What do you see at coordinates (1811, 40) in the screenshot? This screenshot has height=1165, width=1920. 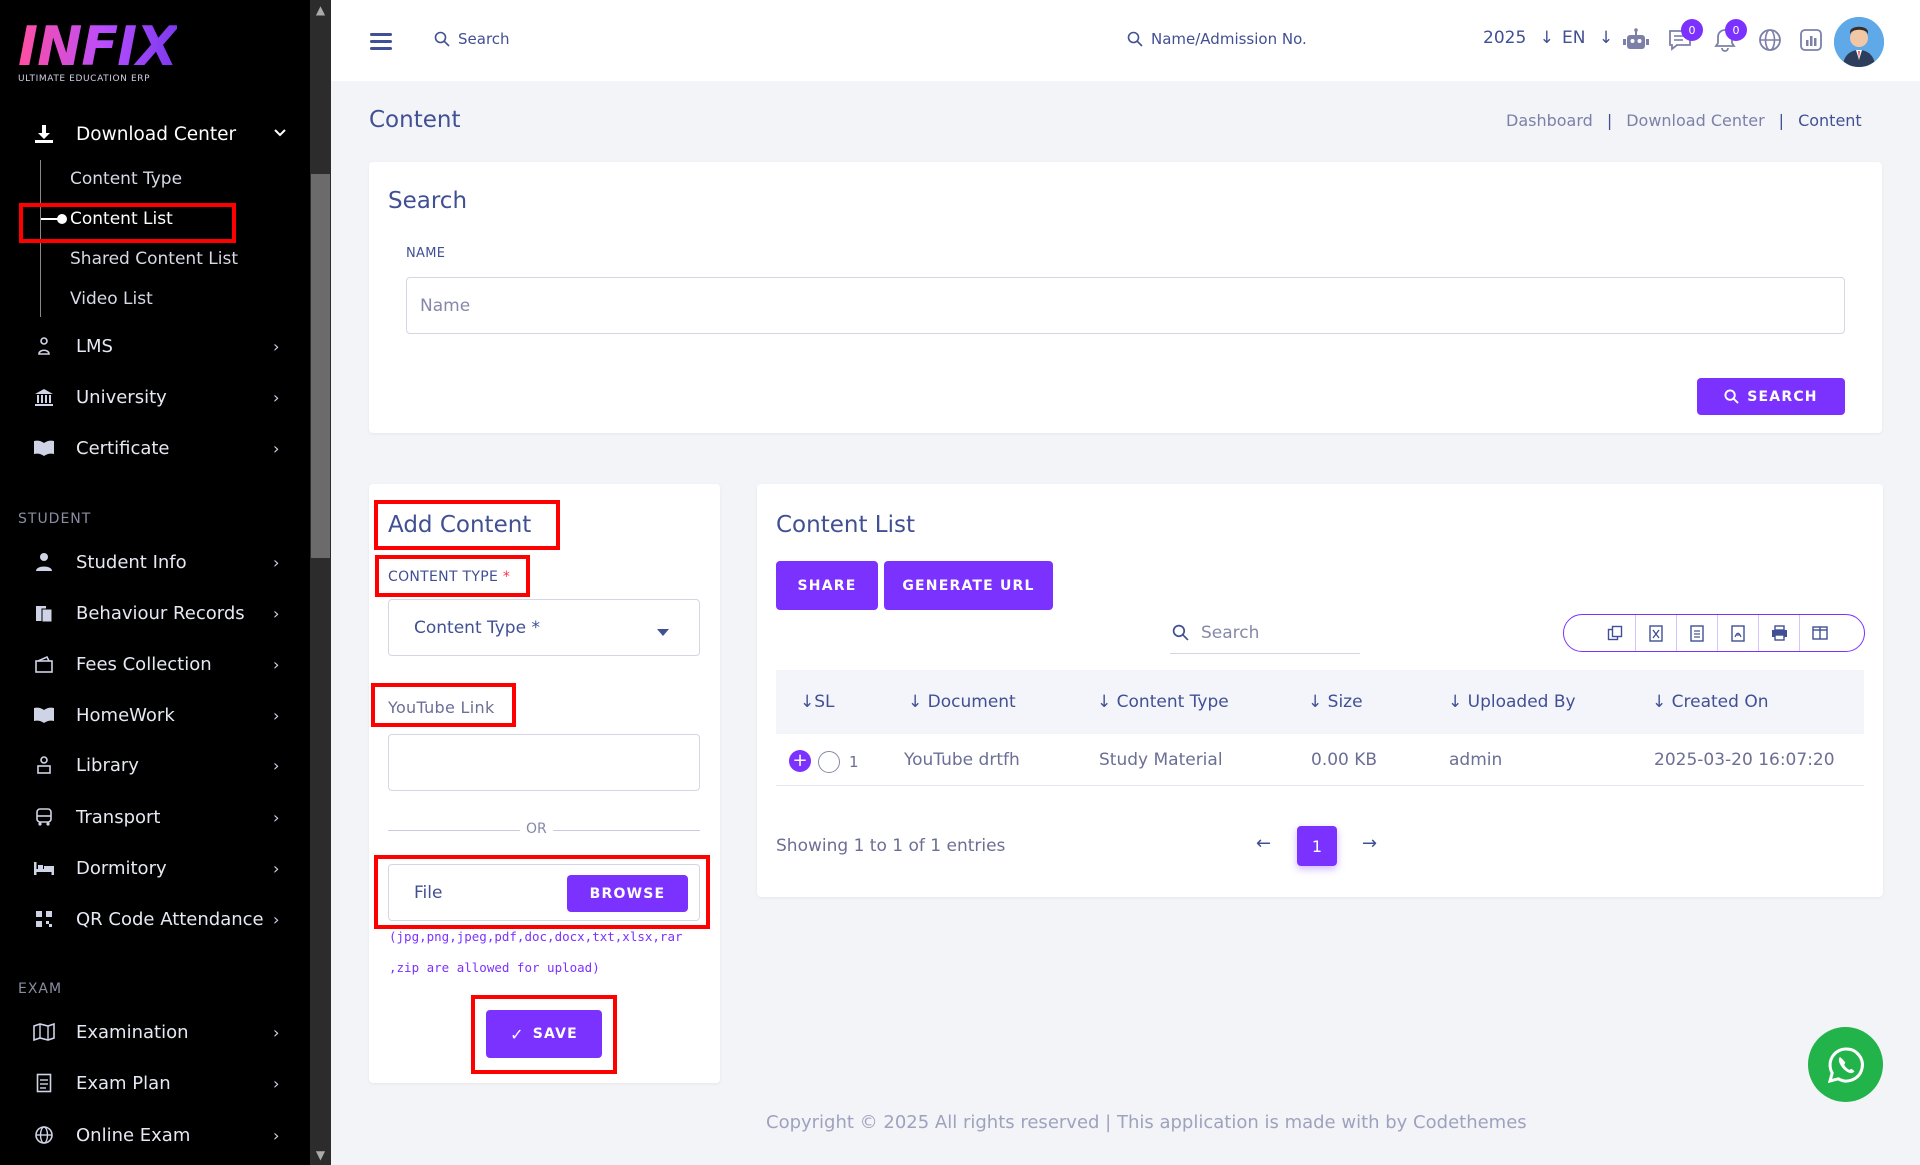 I see `chart-icon` at bounding box center [1811, 40].